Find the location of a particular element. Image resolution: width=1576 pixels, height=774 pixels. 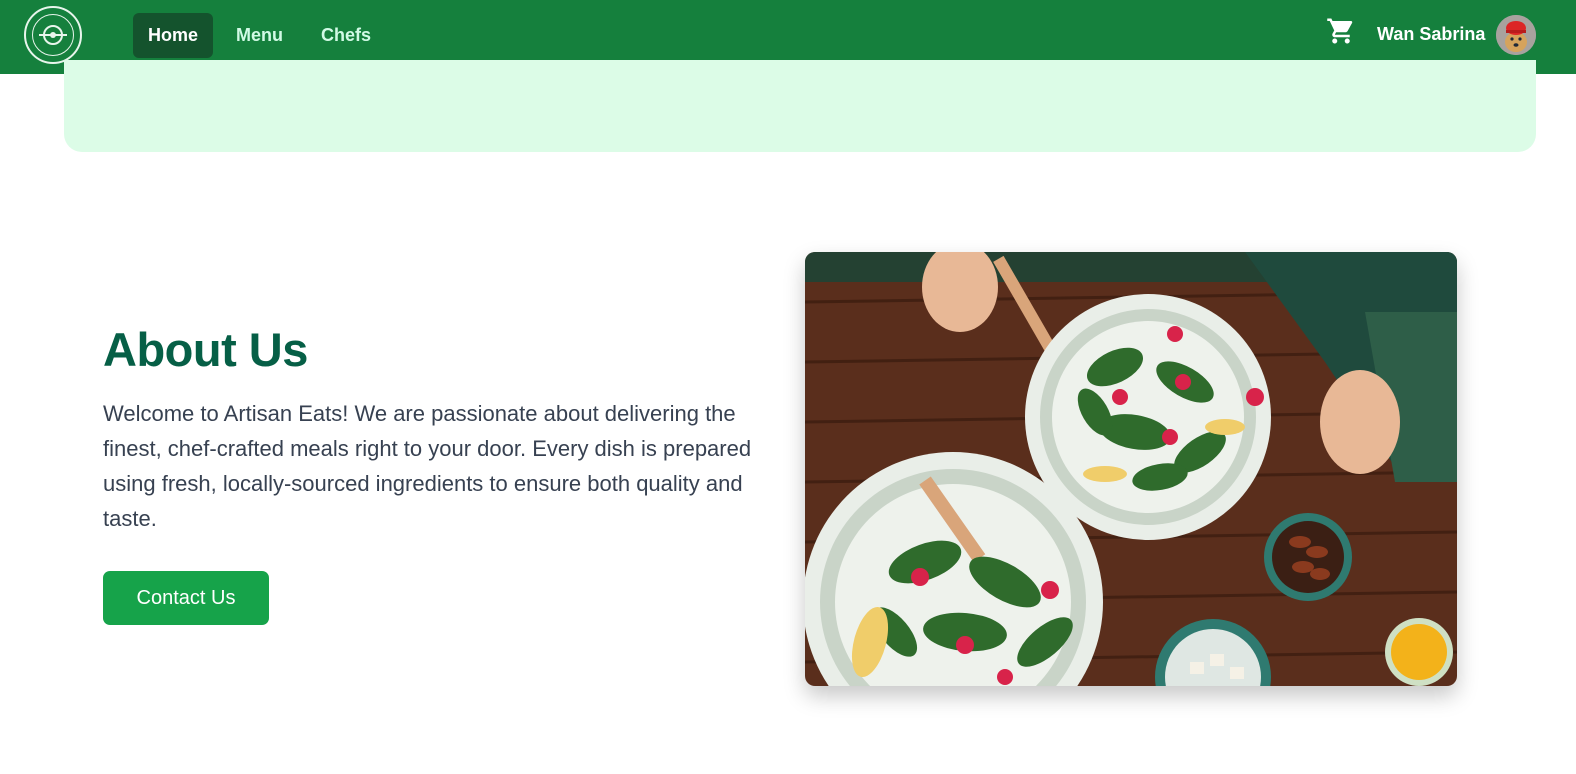

fork-spoon-icon is located at coordinates (53, 35).